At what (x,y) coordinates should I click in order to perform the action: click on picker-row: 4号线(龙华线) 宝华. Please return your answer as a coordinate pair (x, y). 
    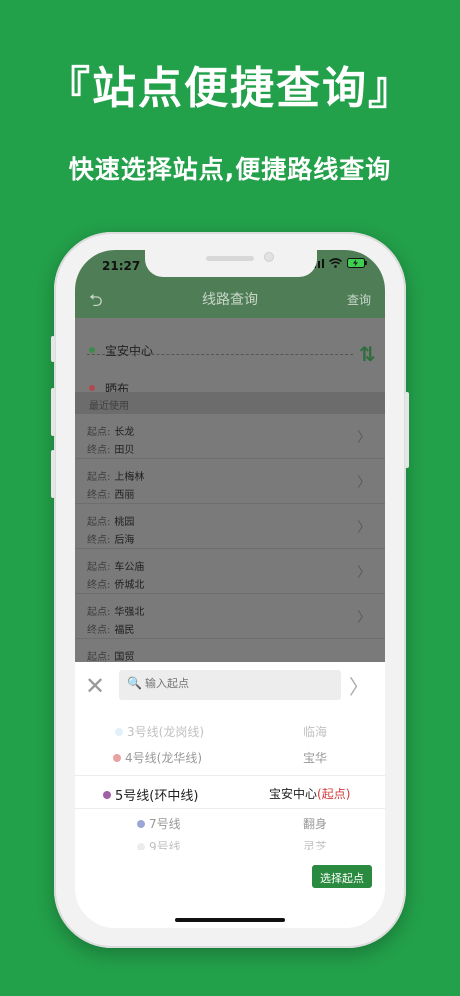
    Looking at the image, I should click on (230, 762).